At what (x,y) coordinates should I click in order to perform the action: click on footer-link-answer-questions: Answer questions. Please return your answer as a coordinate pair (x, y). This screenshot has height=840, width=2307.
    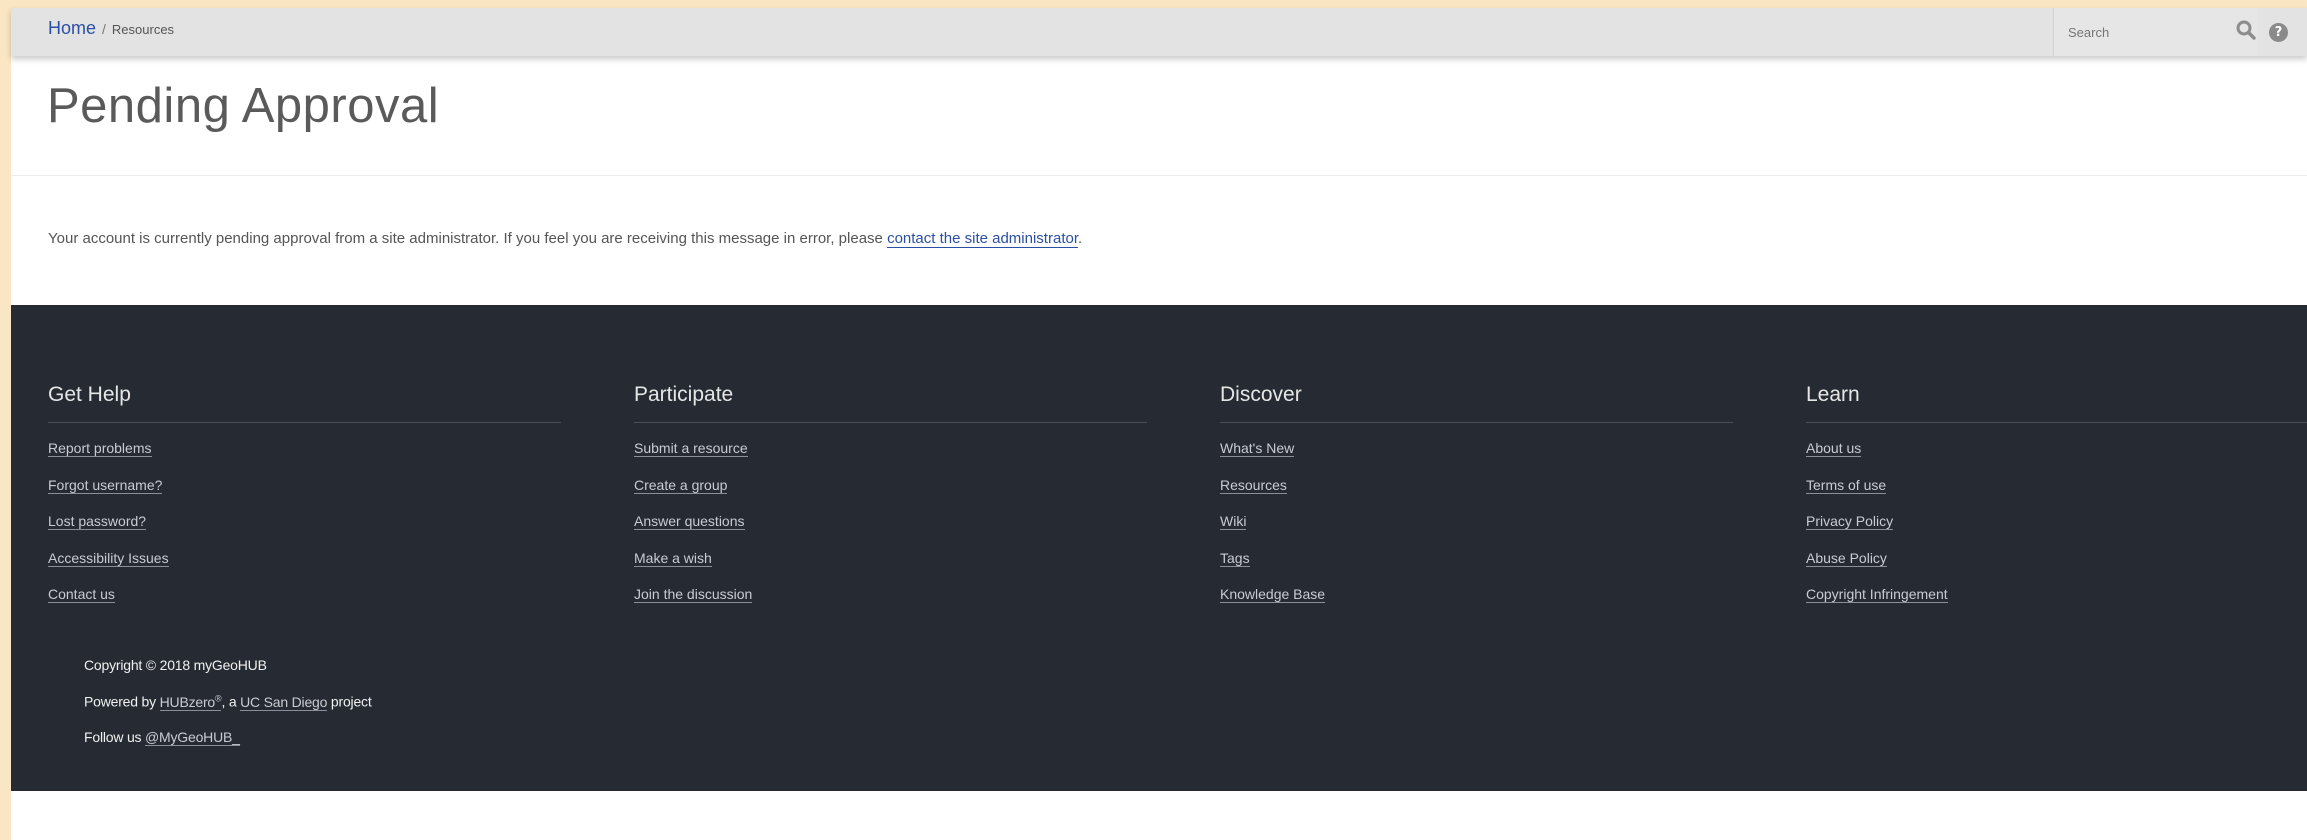
    Looking at the image, I should click on (689, 521).